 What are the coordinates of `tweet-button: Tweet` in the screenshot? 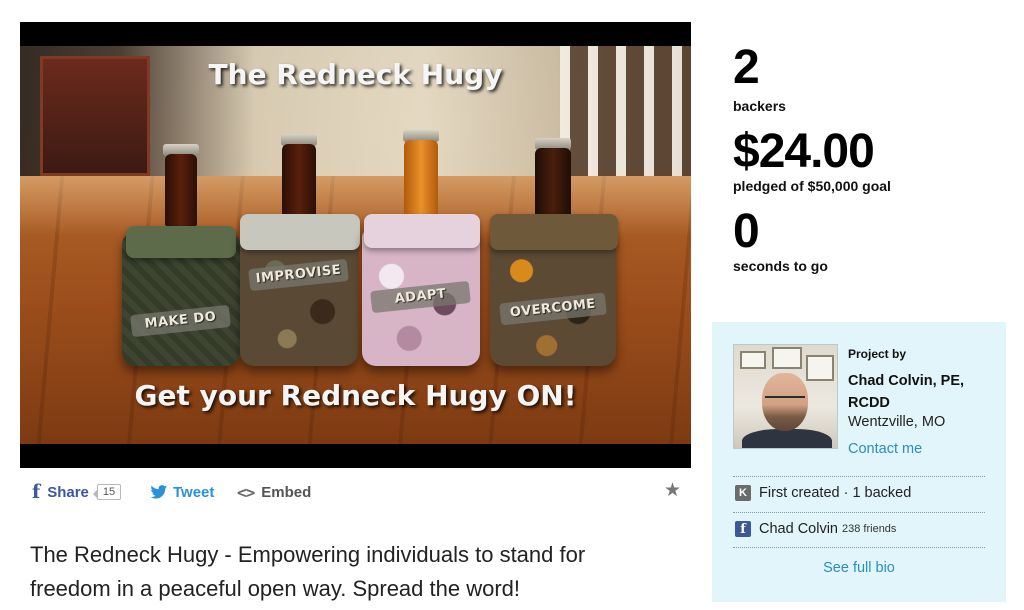 It's located at (182, 492).